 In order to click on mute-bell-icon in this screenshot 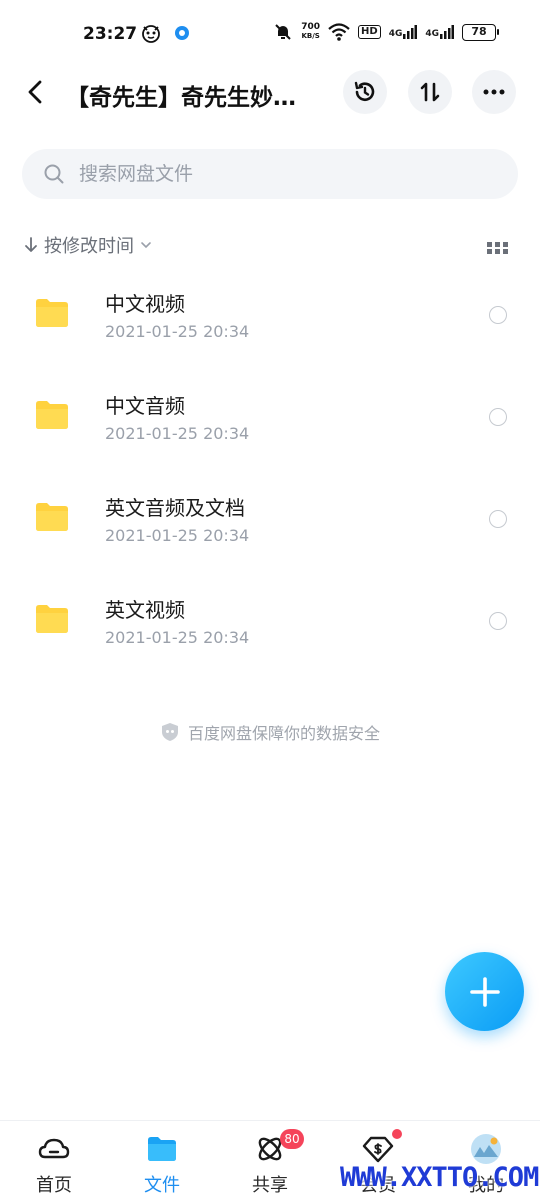, I will do `click(283, 32)`.